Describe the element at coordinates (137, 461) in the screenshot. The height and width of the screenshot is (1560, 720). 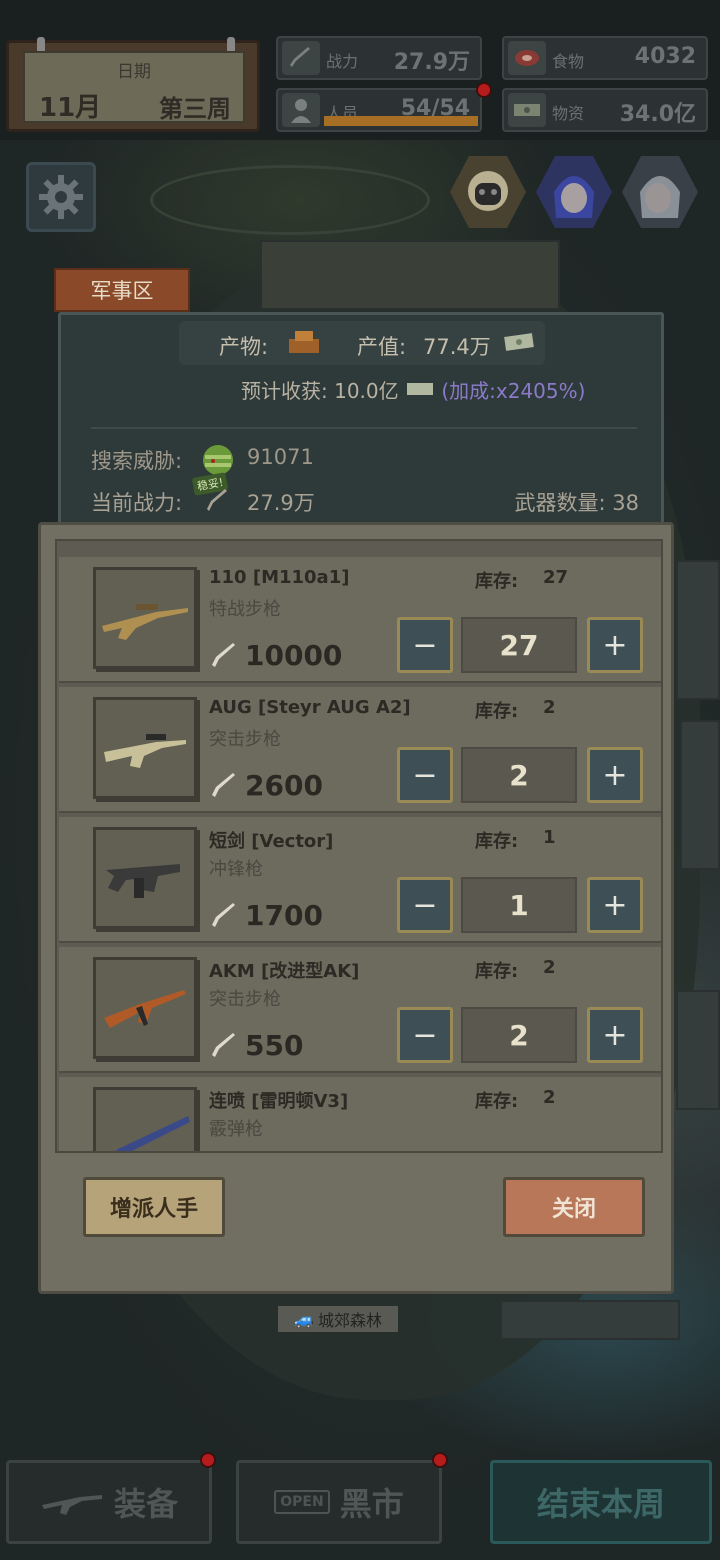
I see `threat-label: 搜索威胁:` at that location.